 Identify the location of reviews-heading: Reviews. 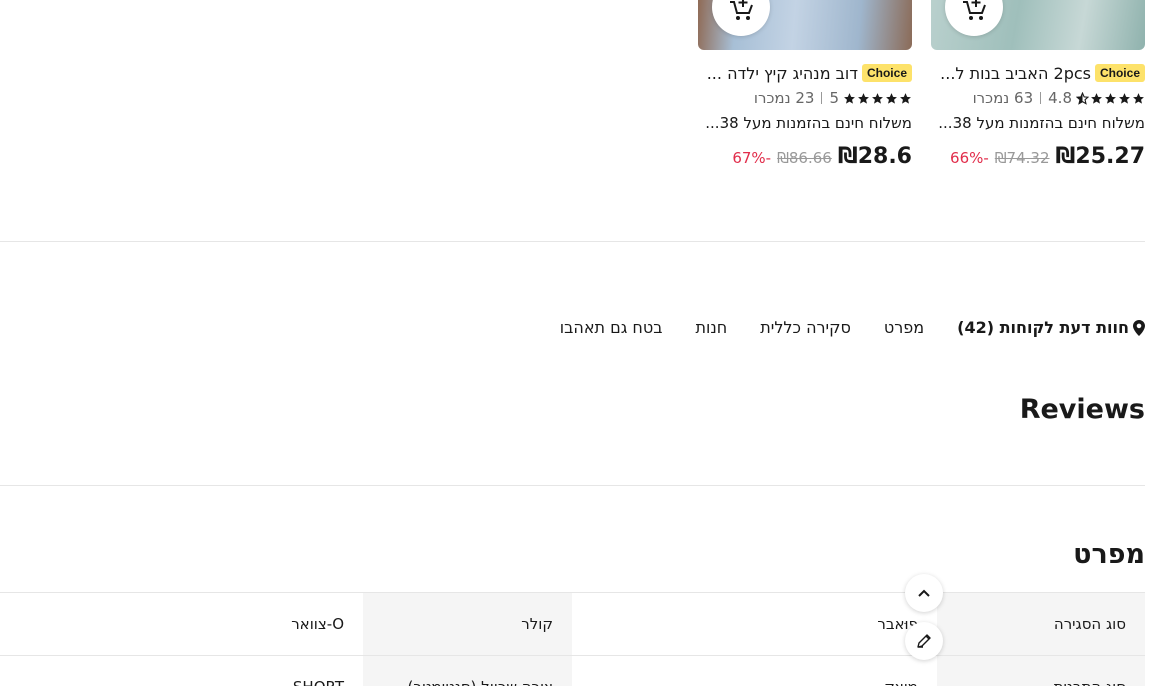
(1082, 409).